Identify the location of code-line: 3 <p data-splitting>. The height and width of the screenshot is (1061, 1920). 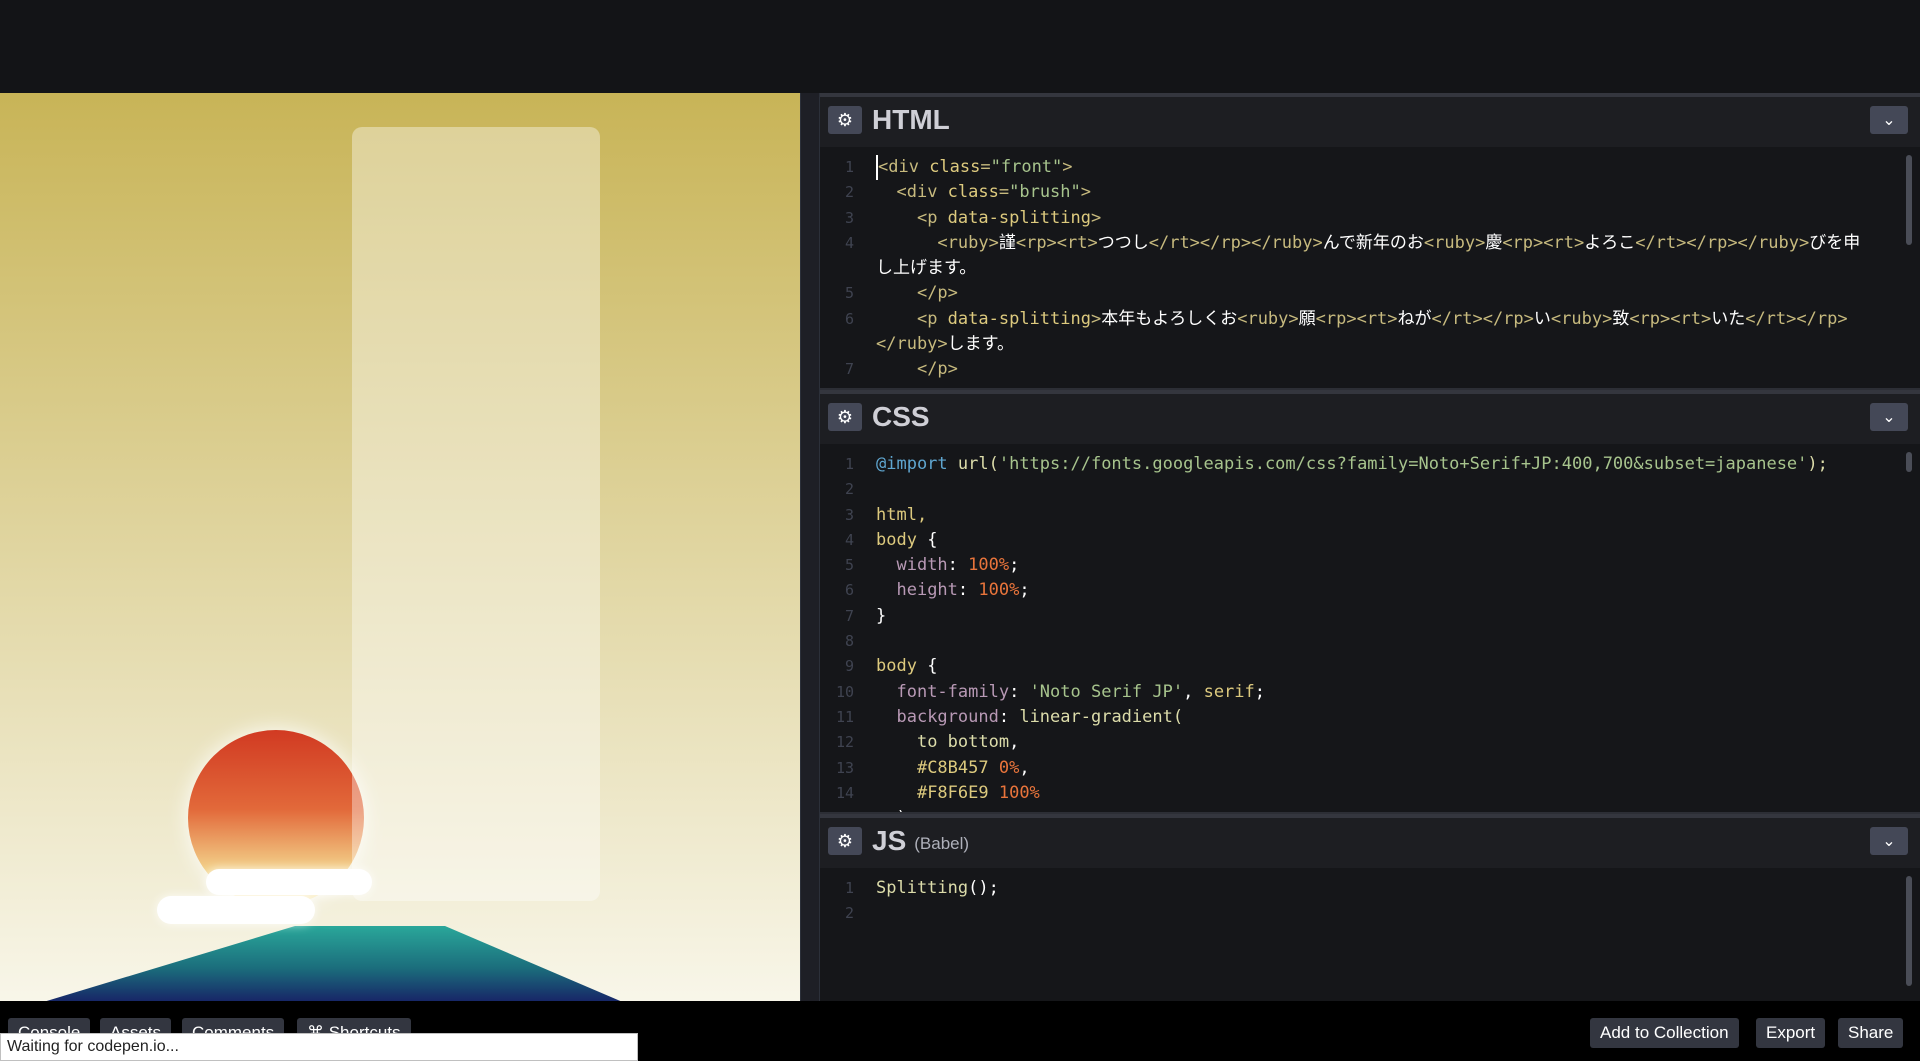
(1370, 218).